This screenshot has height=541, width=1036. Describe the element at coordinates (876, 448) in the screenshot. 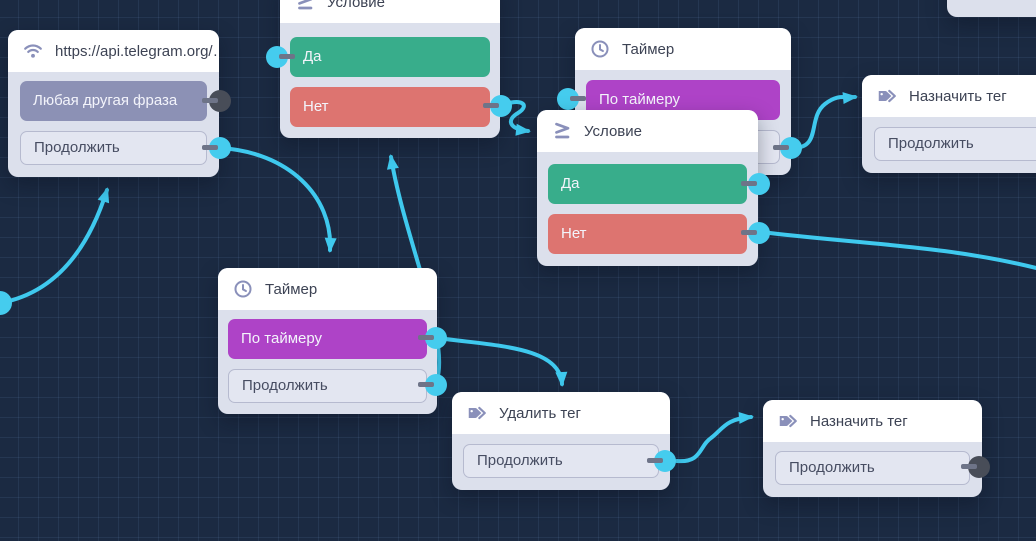

I see `node-assign-tag-bottom: Назначить тег Продолжить` at that location.